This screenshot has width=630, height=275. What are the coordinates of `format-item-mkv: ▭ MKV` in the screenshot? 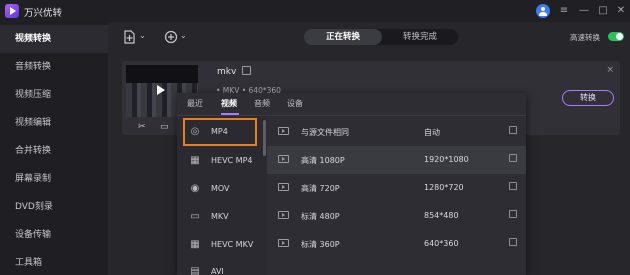 It's located at (220, 217).